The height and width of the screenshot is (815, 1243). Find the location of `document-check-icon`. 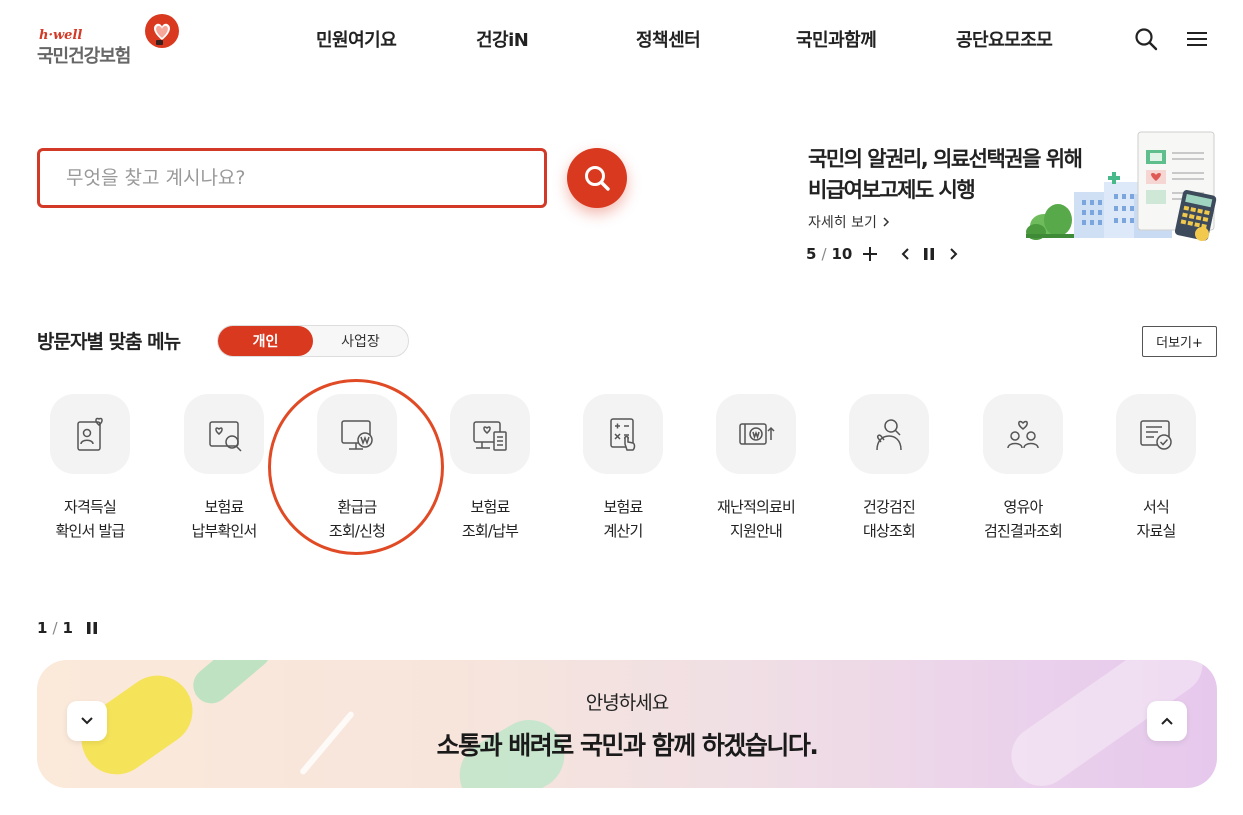

document-check-icon is located at coordinates (1156, 434).